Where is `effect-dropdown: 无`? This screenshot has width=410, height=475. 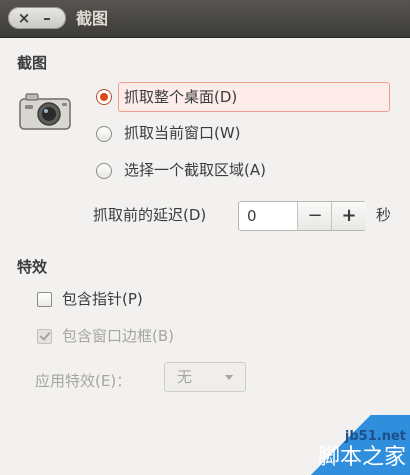 effect-dropdown: 无 is located at coordinates (205, 377).